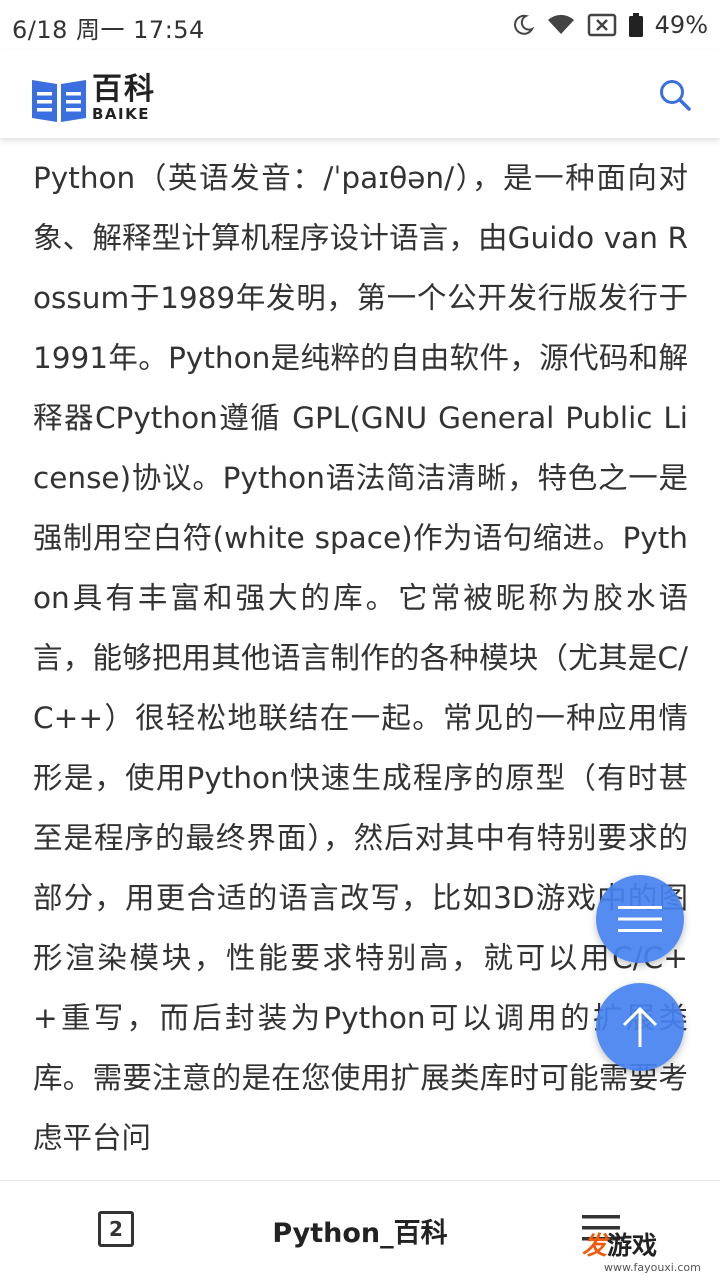 The image size is (720, 1280). Describe the element at coordinates (601, 25) in the screenshot. I see `no-sim-icon` at that location.